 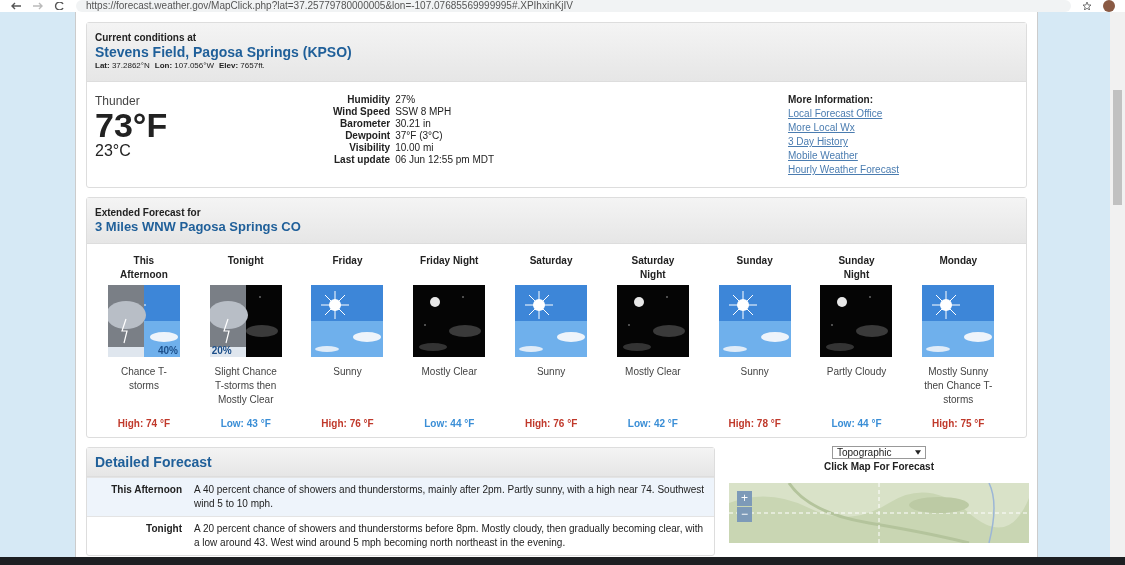 What do you see at coordinates (754, 261) in the screenshot?
I see `period-name: Sunday` at bounding box center [754, 261].